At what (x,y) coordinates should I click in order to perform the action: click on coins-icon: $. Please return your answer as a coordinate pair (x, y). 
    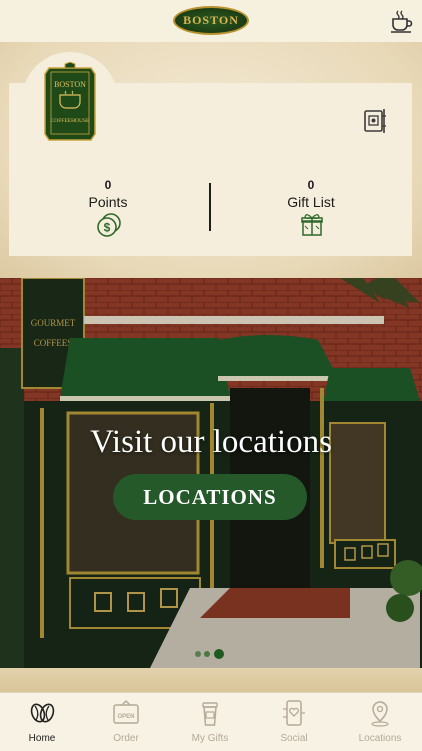
    Looking at the image, I should click on (109, 225).